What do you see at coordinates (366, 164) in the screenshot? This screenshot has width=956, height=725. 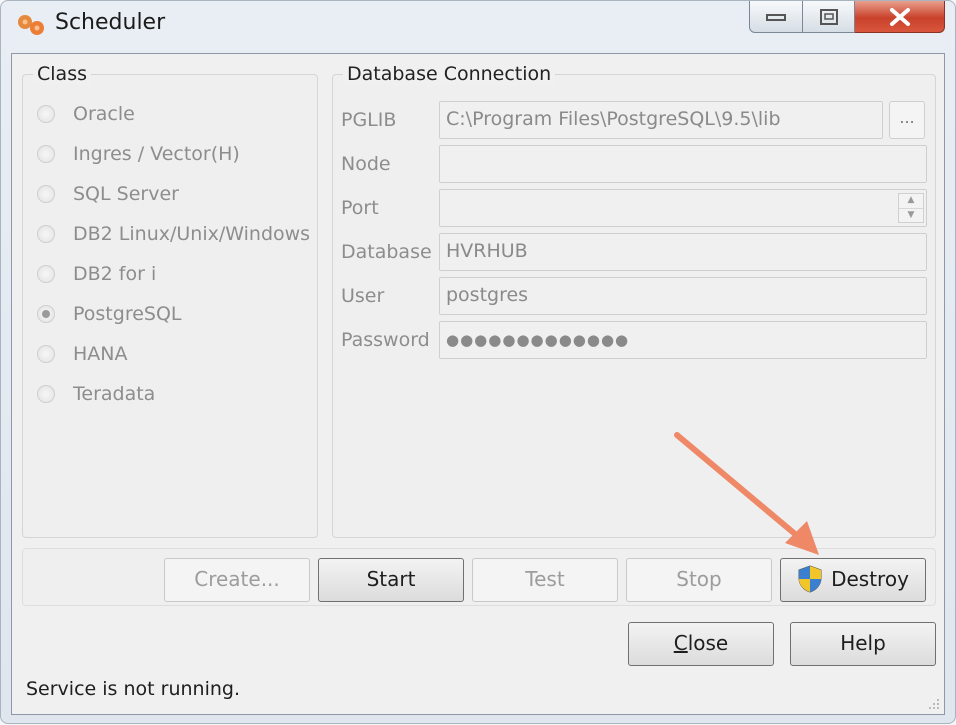 I see `node-label: Node` at bounding box center [366, 164].